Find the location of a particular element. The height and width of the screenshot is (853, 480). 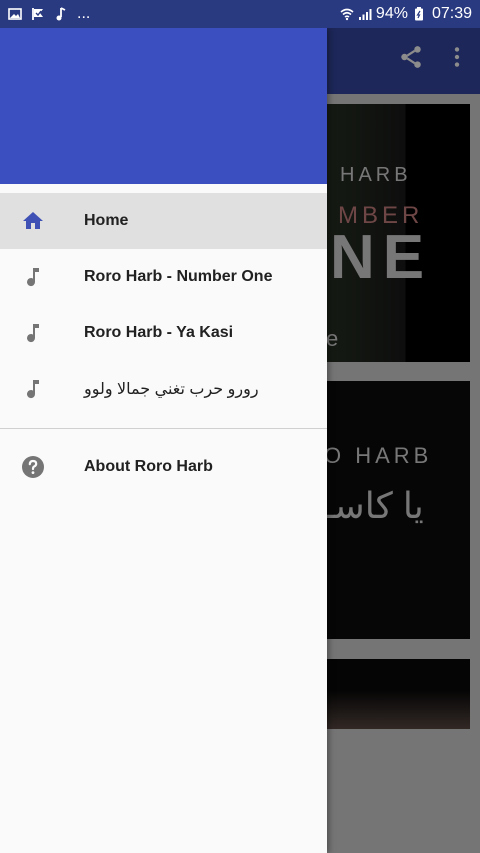

drawer-item-about: About Roro Harb is located at coordinates (163, 467).